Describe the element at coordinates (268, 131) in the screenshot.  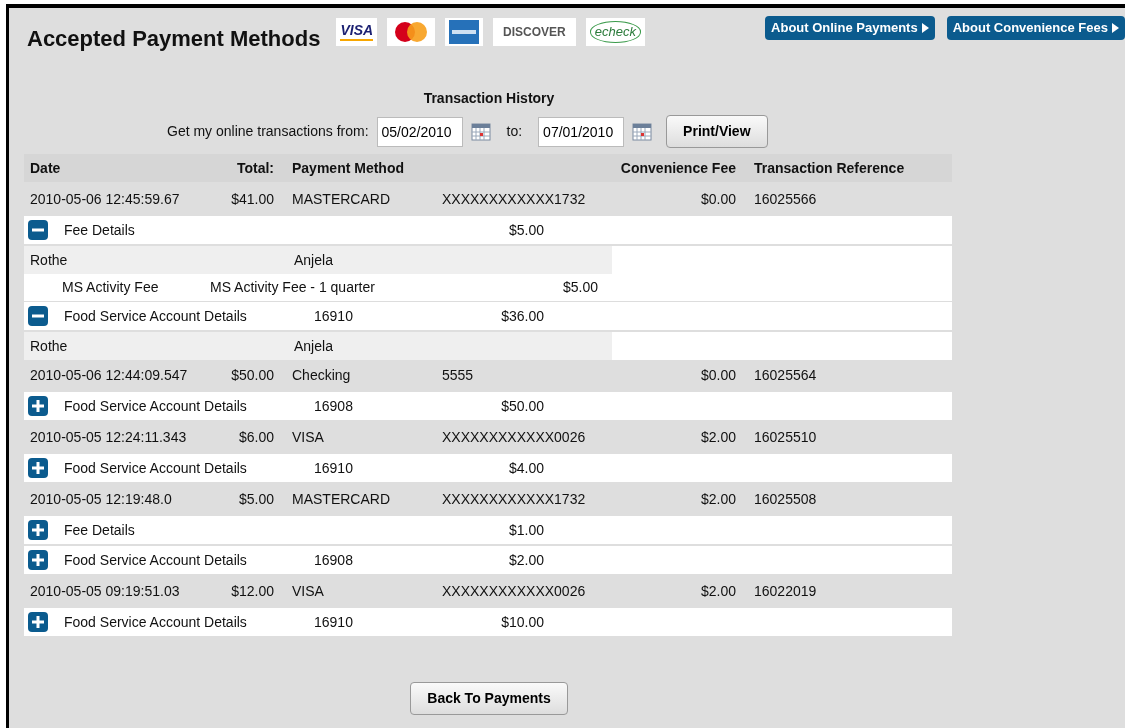
I see `filter-label: Get my online transactions from:` at that location.